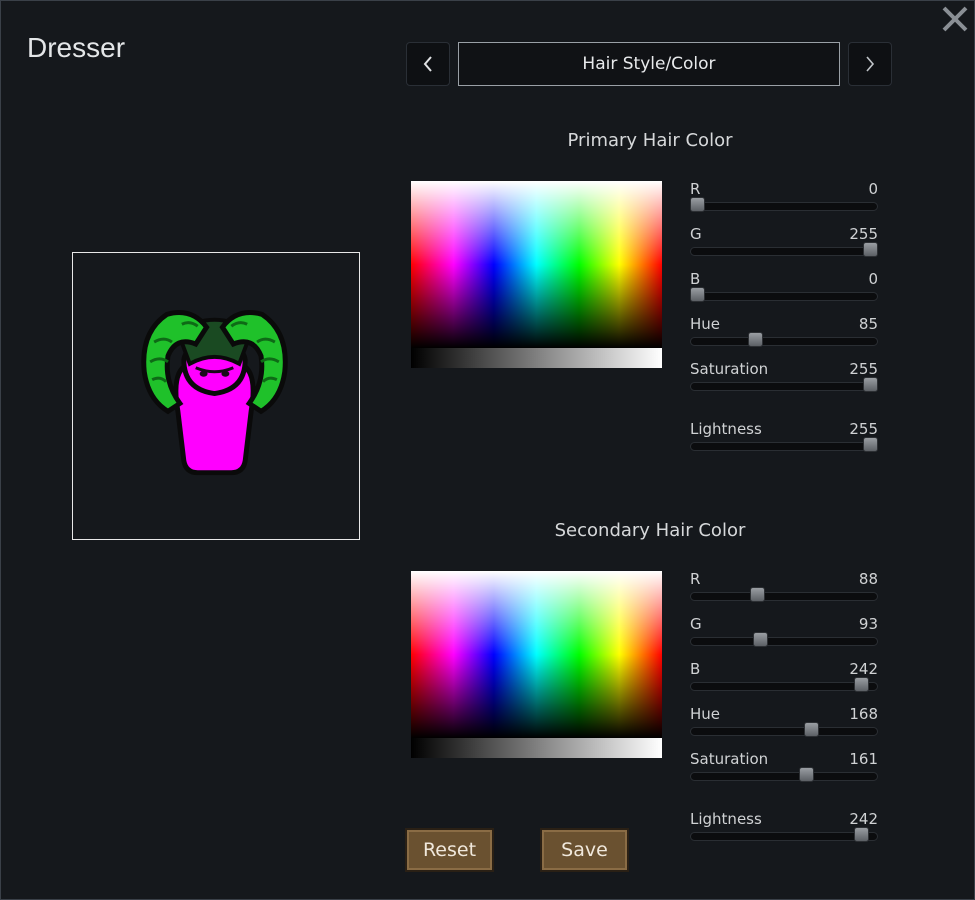 The image size is (975, 900). I want to click on primary-slider-lightness: Lightness 255, so click(784, 440).